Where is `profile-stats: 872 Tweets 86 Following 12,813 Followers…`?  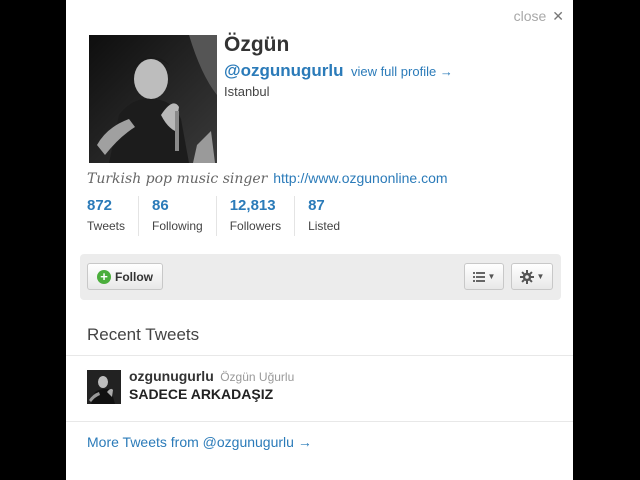
profile-stats: 872 Tweets 86 Following 12,813 Followers… is located at coordinates (220, 216).